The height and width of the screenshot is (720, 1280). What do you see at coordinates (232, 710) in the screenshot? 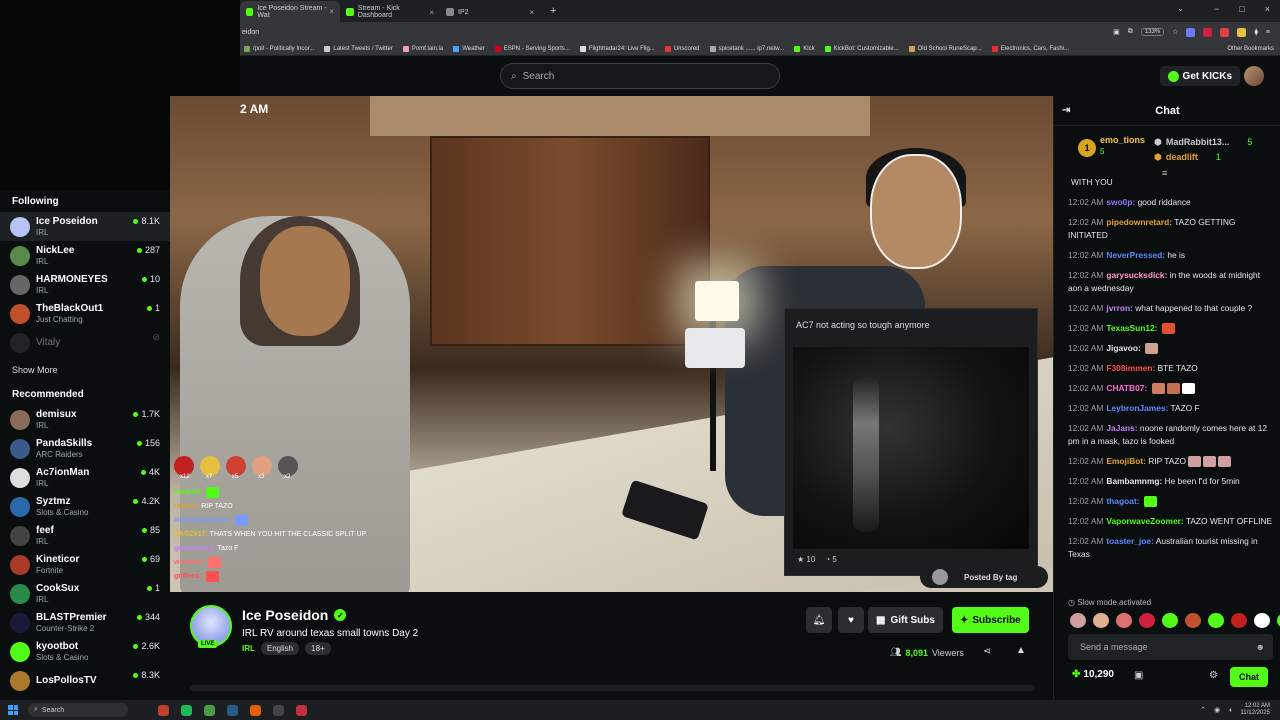
I see `steam-icon` at bounding box center [232, 710].